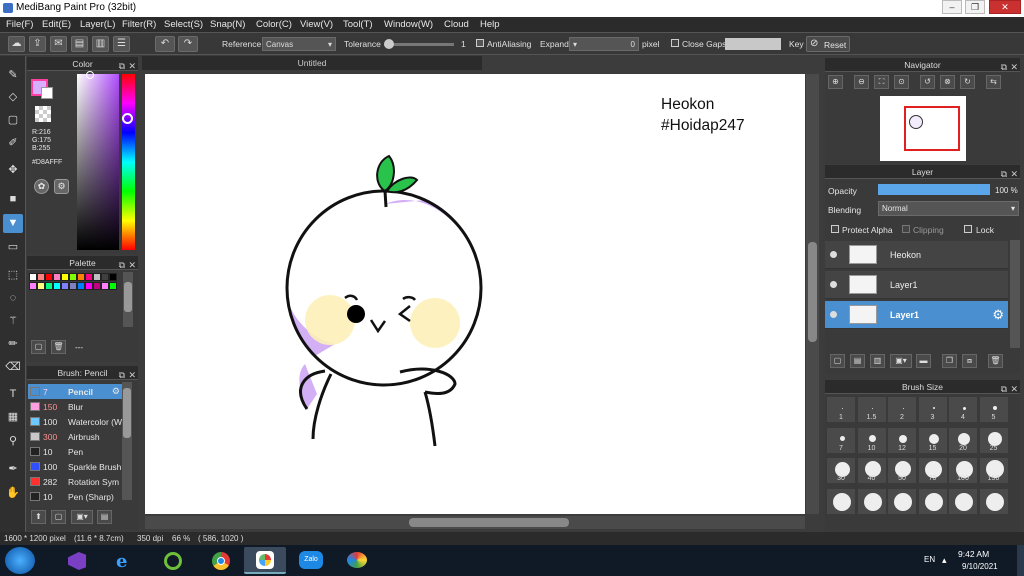 This screenshot has width=1024, height=576. What do you see at coordinates (13, 75) in the screenshot?
I see `brush-tool-icon: ✎` at bounding box center [13, 75].